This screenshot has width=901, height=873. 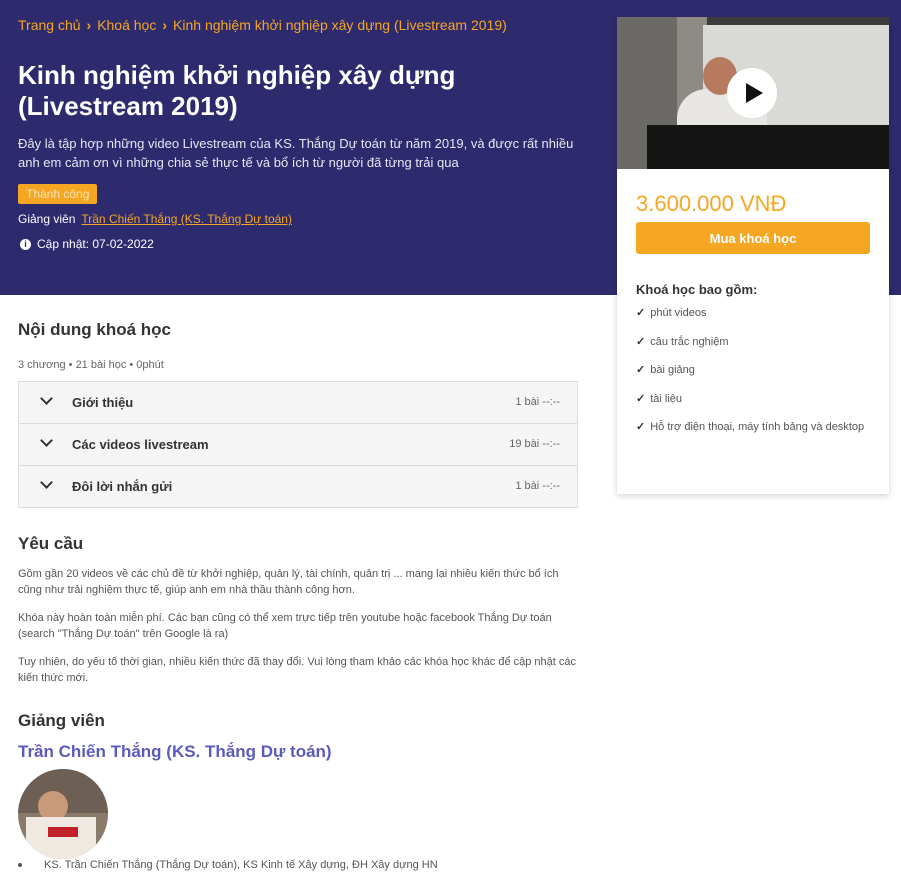 I want to click on play-triangle, so click(x=754, y=93).